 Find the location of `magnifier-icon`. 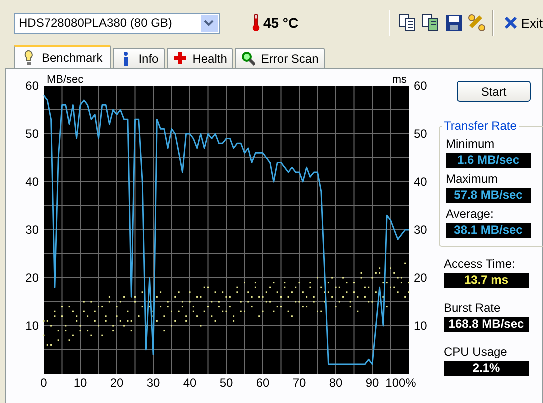

magnifier-icon is located at coordinates (248, 58).